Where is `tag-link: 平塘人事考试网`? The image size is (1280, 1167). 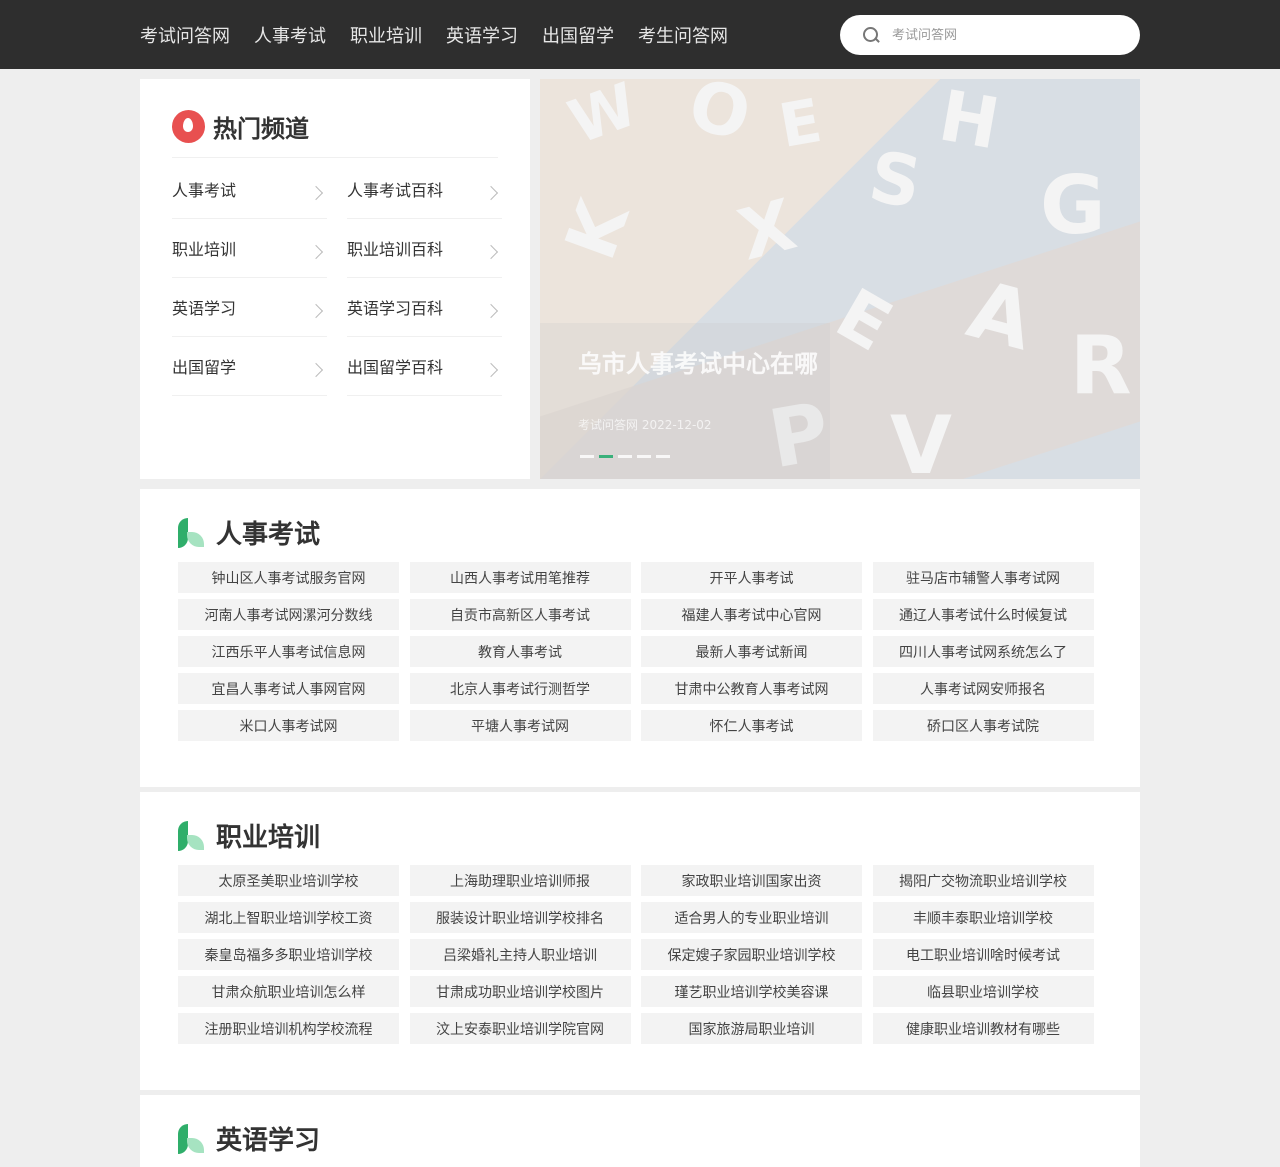 tag-link: 平塘人事考试网 is located at coordinates (520, 725).